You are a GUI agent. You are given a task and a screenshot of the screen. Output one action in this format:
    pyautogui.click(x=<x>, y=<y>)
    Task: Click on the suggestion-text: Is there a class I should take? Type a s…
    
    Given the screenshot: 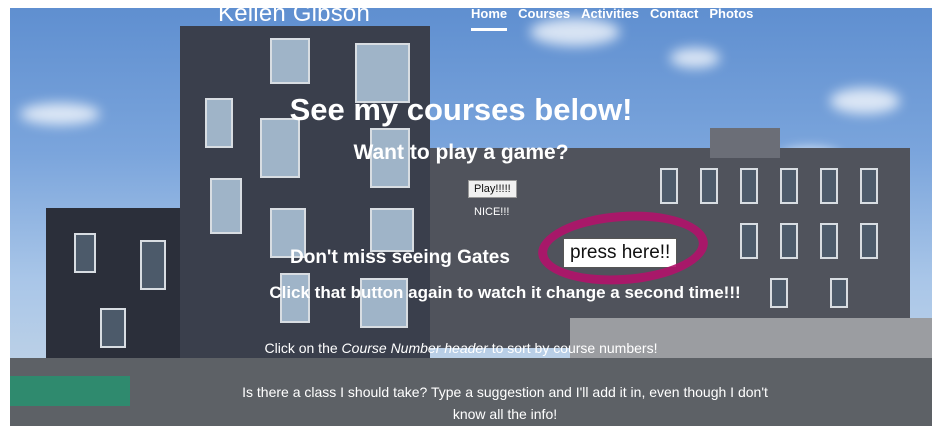 What is the action you would take?
    pyautogui.click(x=505, y=403)
    